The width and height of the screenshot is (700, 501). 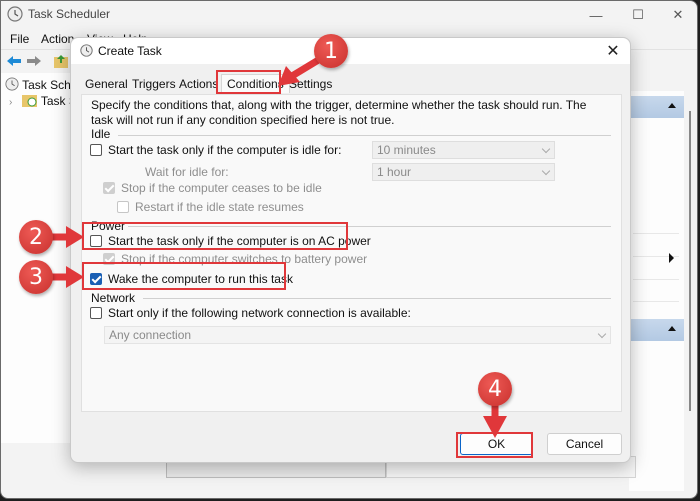 What do you see at coordinates (34, 61) in the screenshot?
I see `forward-arrow-icon` at bounding box center [34, 61].